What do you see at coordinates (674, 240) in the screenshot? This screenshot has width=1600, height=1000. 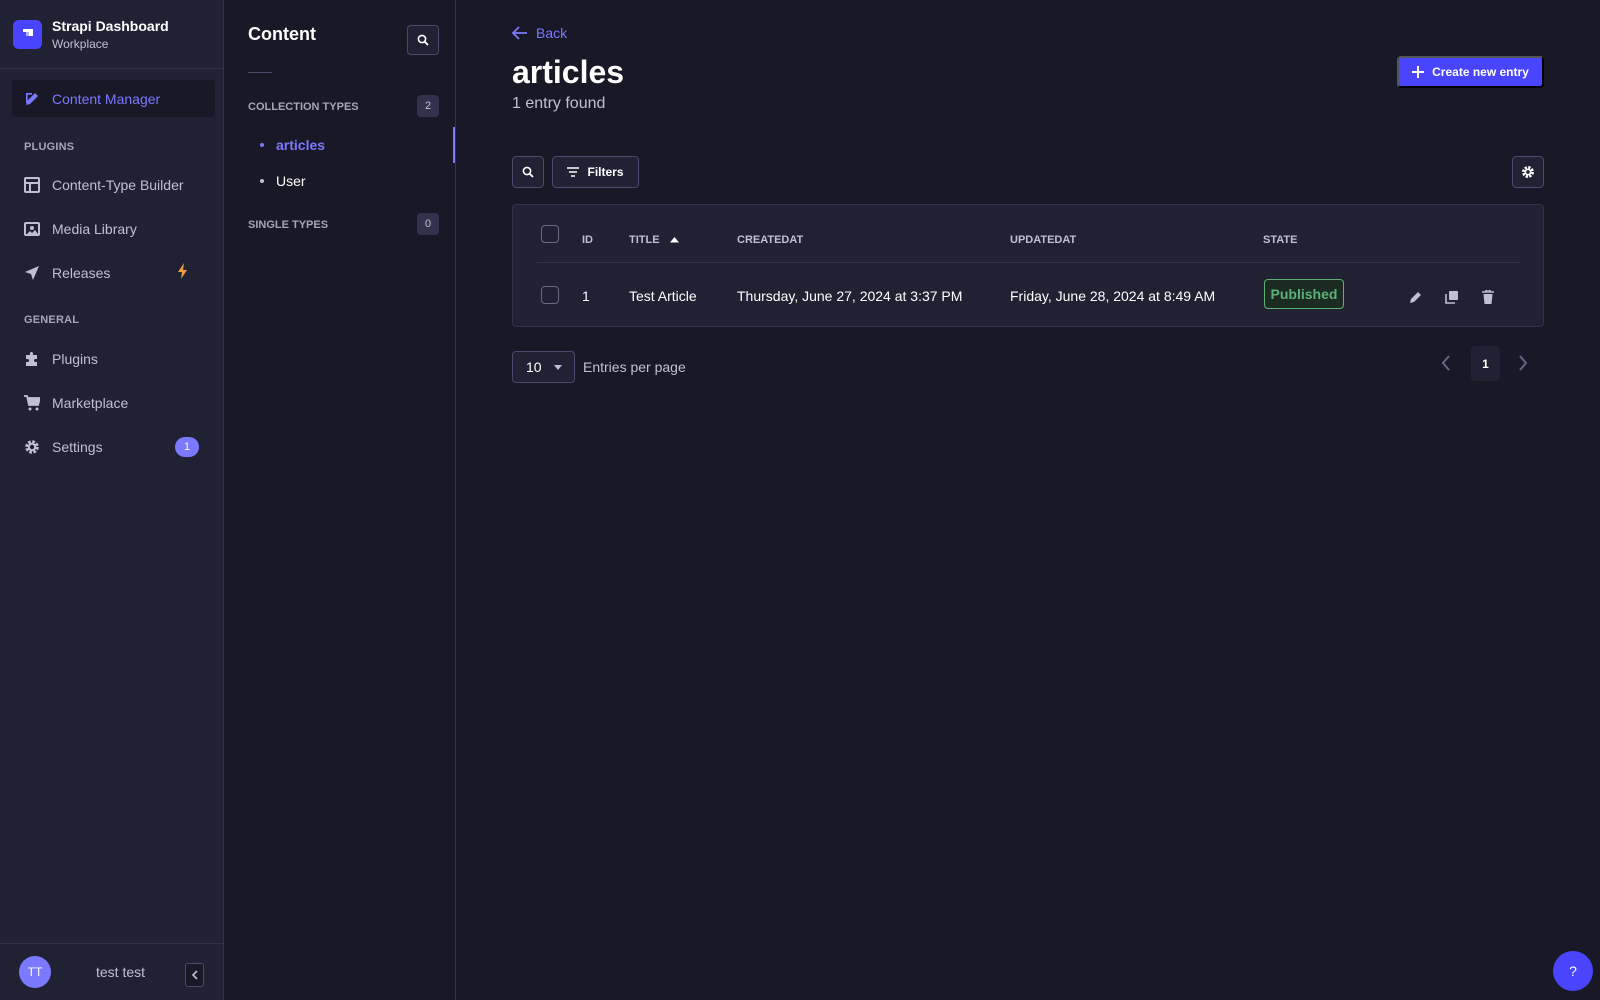 I see `sort-ascending-icon` at bounding box center [674, 240].